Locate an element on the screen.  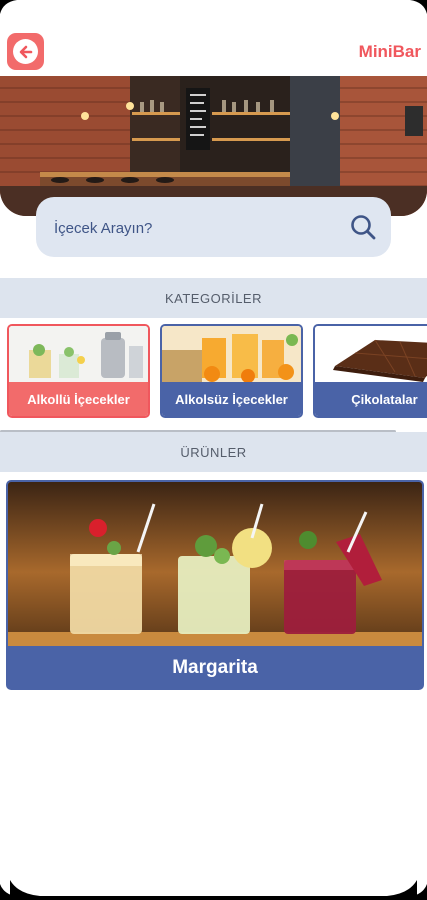
search-input is located at coordinates (194, 228).